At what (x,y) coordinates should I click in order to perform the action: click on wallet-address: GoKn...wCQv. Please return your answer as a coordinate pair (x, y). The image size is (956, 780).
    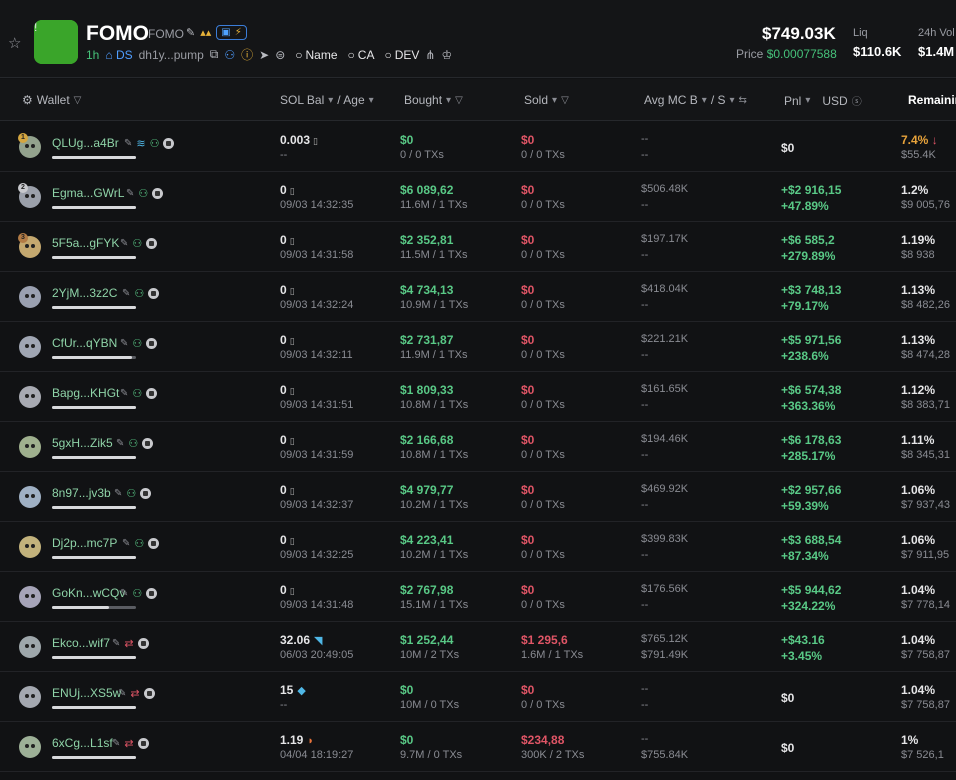
    Looking at the image, I should click on (88, 593).